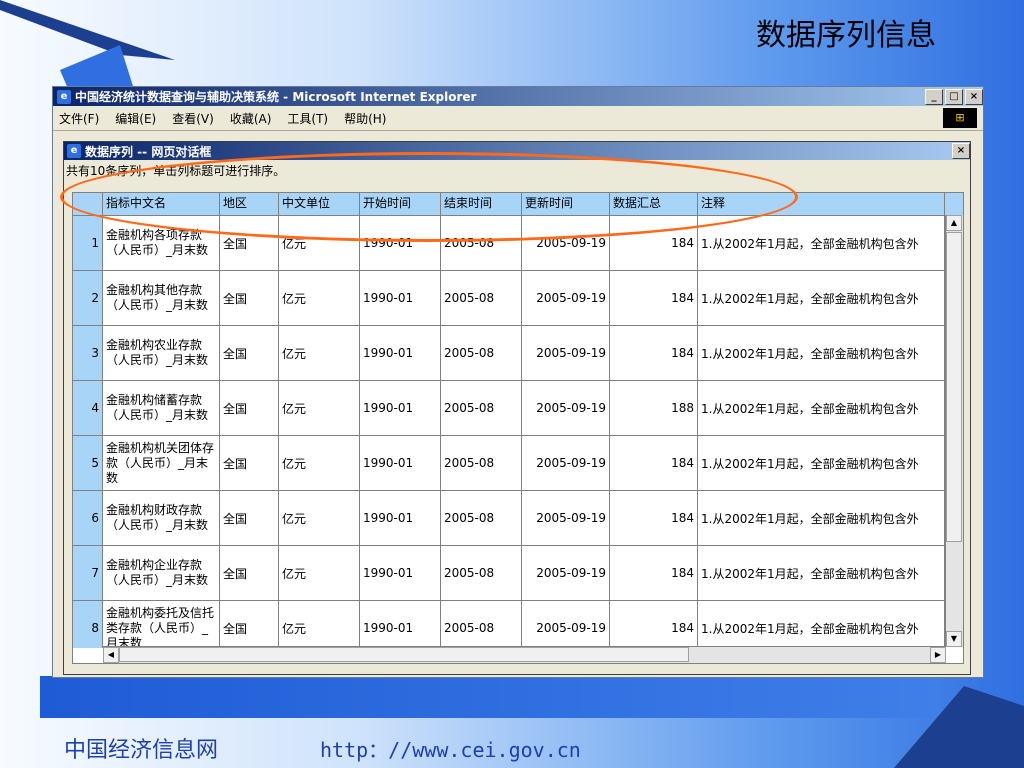 Image resolution: width=1024 pixels, height=768 pixels. I want to click on row-name: 金融机构委托及信托类存款（人民币）_月末数, so click(161, 624).